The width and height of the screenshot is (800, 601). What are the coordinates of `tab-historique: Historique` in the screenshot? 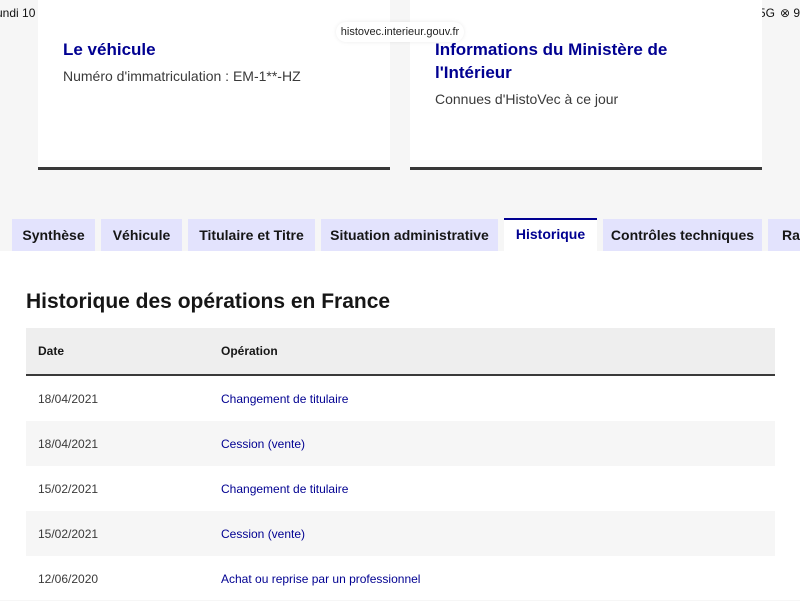 It's located at (550, 234).